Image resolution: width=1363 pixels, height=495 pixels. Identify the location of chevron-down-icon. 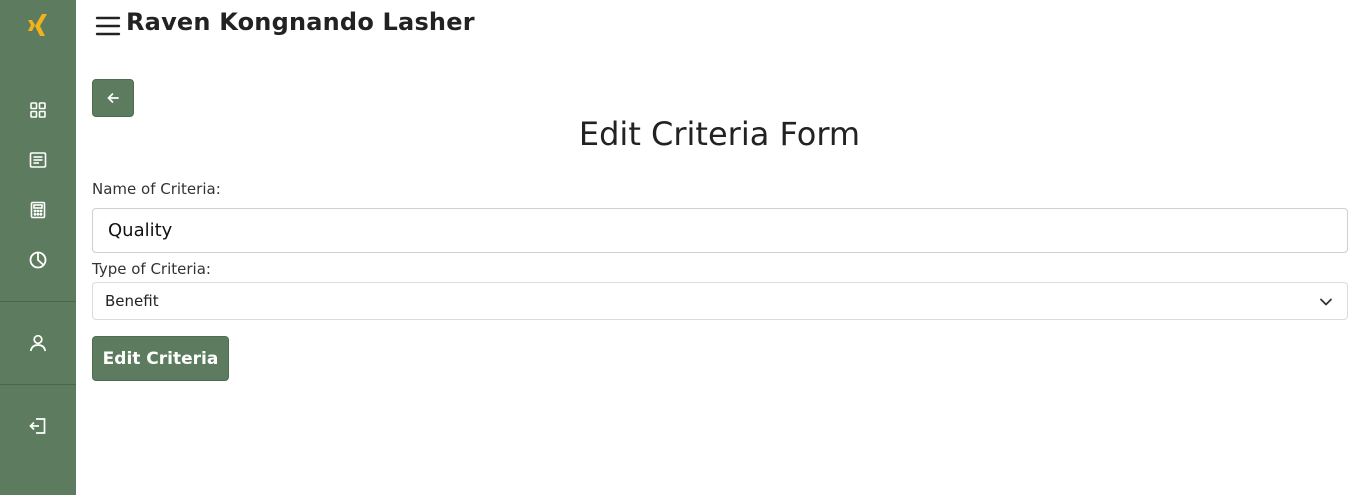
(1326, 302).